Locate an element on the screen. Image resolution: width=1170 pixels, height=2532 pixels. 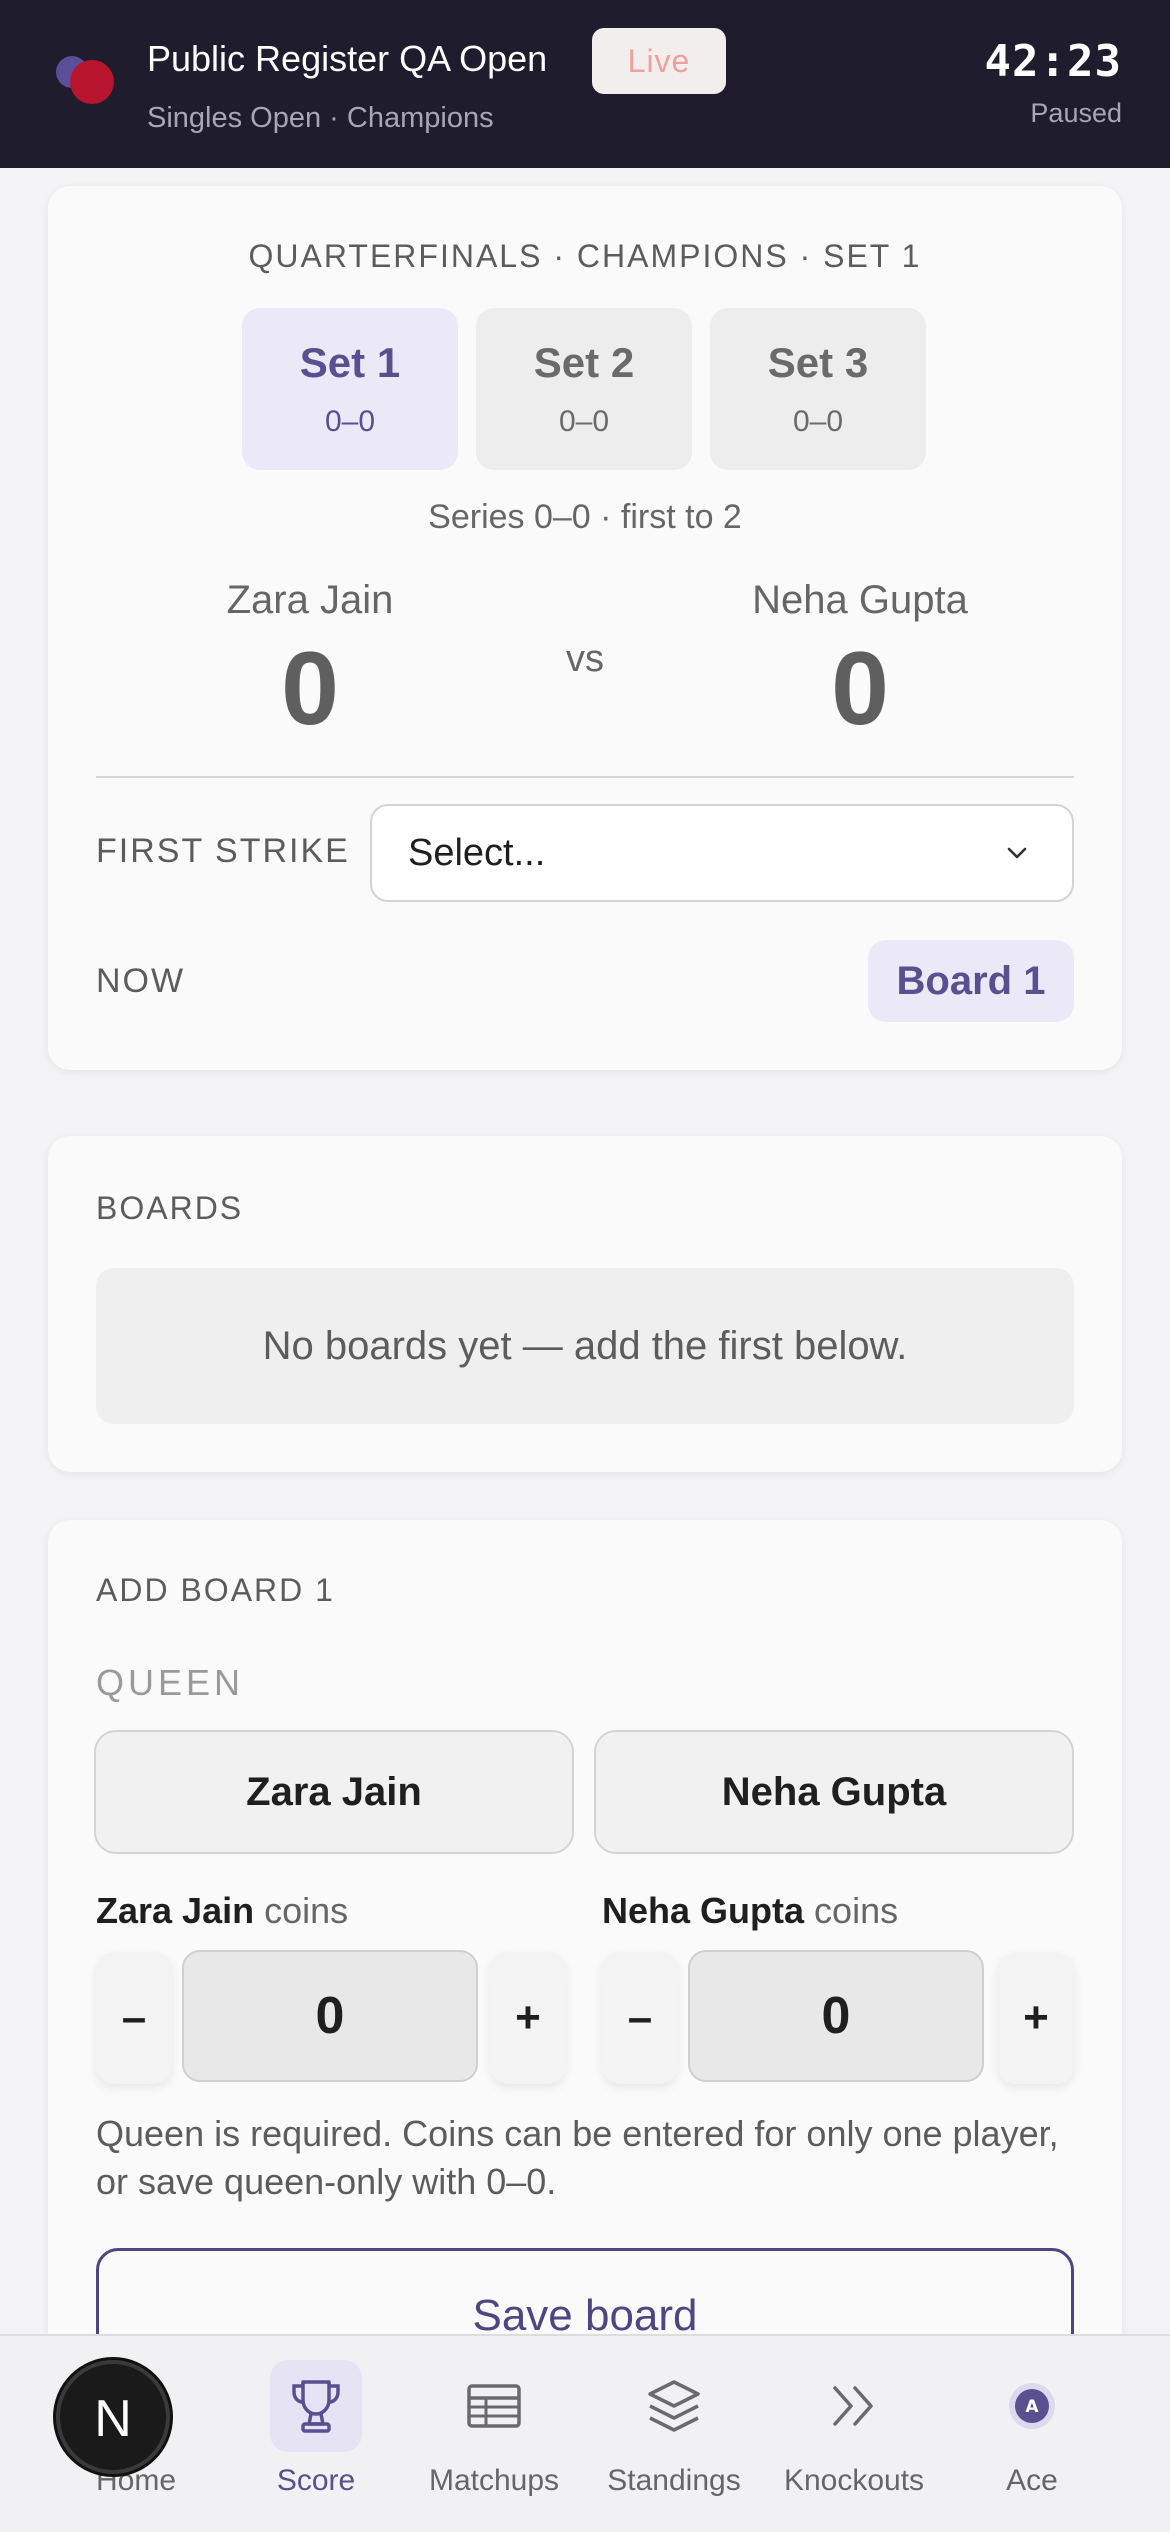
coins-b-decrement-button: – is located at coordinates (640, 2018).